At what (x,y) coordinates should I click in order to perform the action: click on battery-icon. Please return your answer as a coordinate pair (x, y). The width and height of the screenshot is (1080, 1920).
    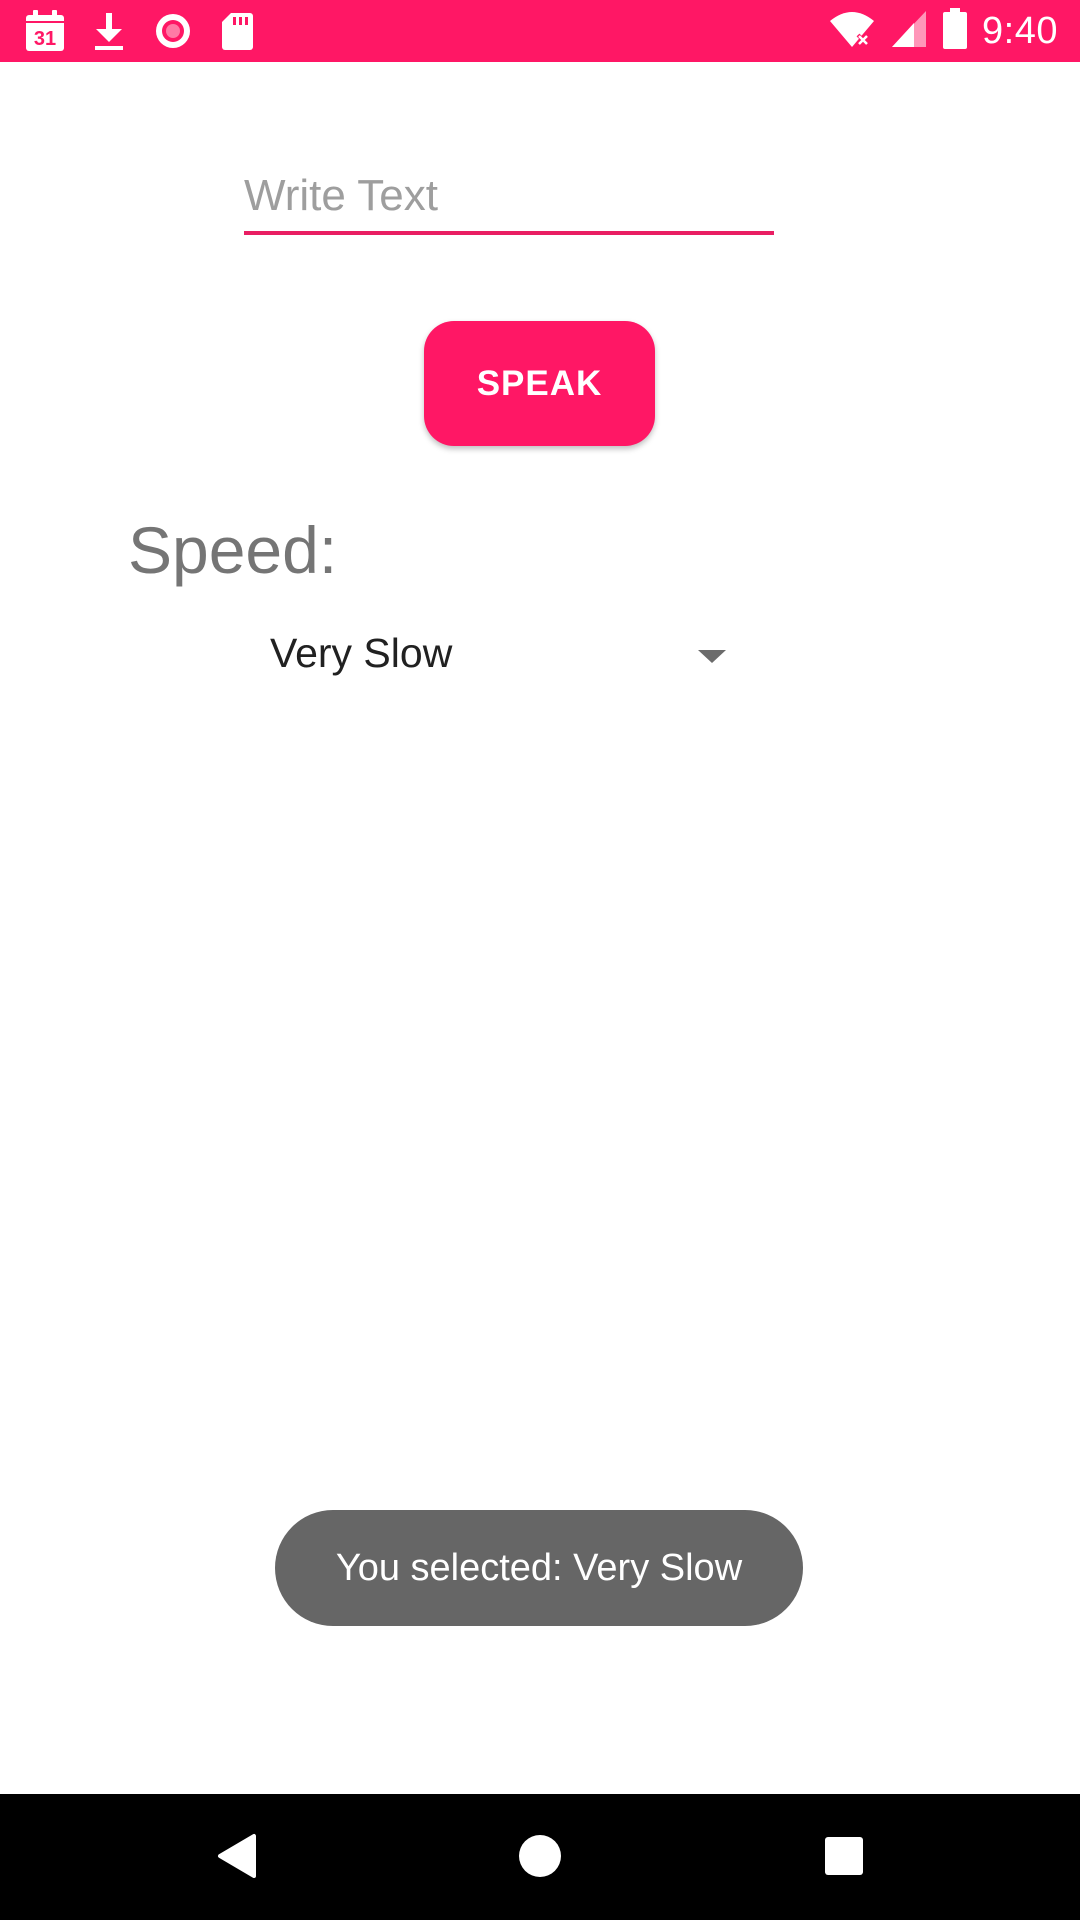
    Looking at the image, I should click on (955, 31).